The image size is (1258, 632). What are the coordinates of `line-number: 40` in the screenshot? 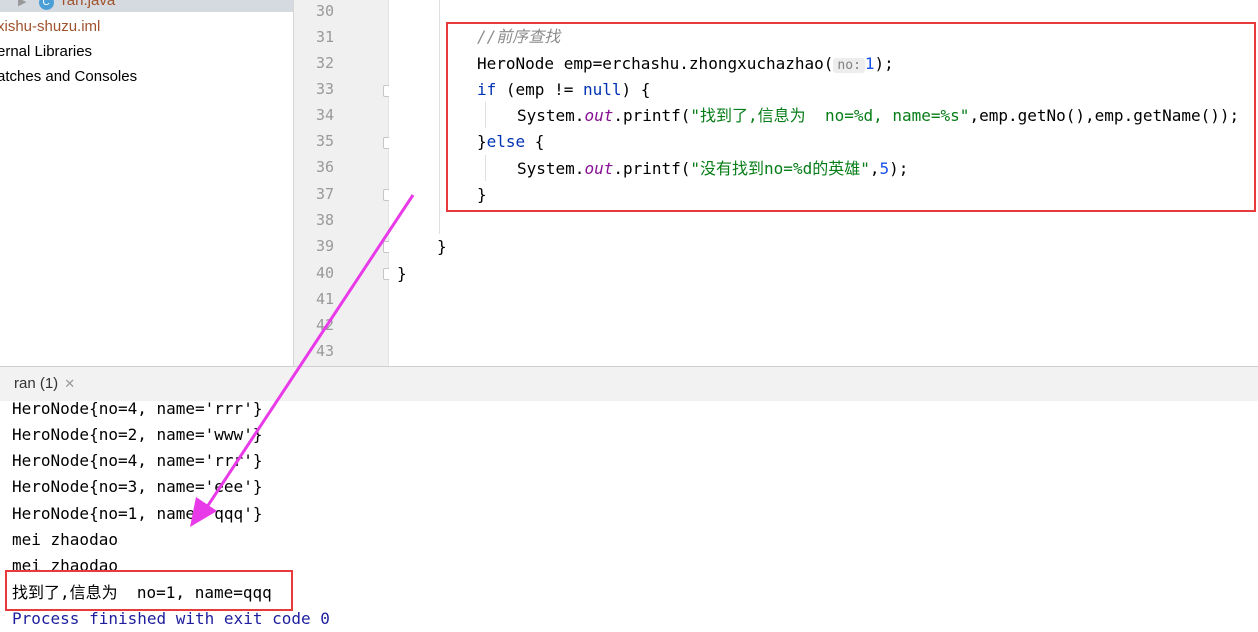 It's located at (324, 273).